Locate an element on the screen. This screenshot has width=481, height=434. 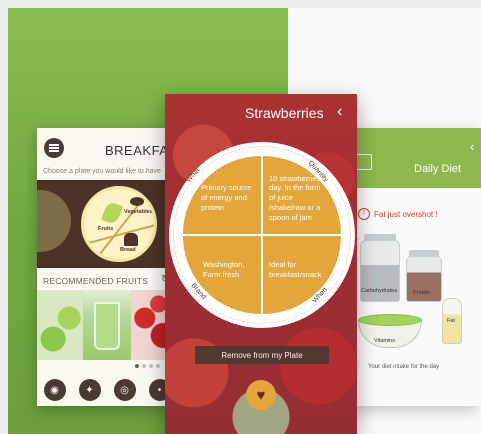
bread-icon is located at coordinates (131, 239).